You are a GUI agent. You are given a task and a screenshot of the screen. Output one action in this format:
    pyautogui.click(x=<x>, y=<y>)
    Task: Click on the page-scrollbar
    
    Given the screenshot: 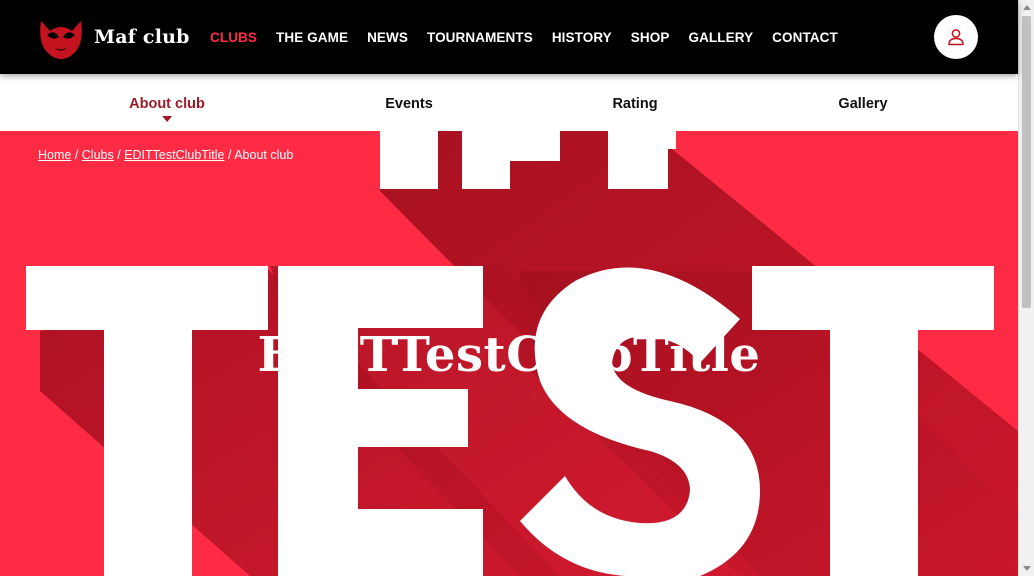 What is the action you would take?
    pyautogui.click(x=1026, y=288)
    